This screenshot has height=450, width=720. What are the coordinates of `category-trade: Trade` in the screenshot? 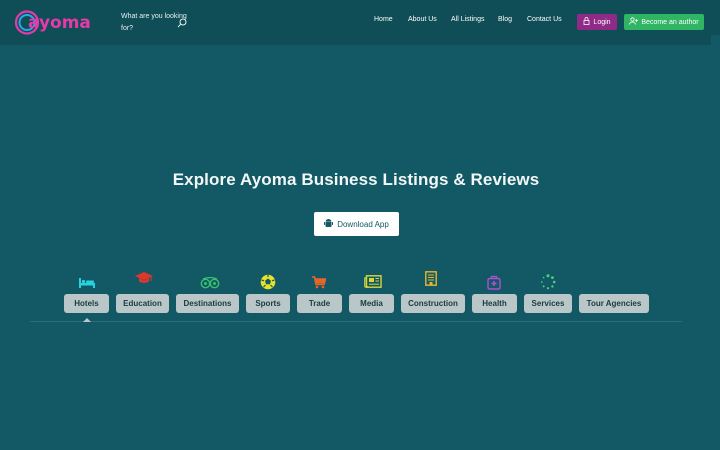 It's located at (319, 292).